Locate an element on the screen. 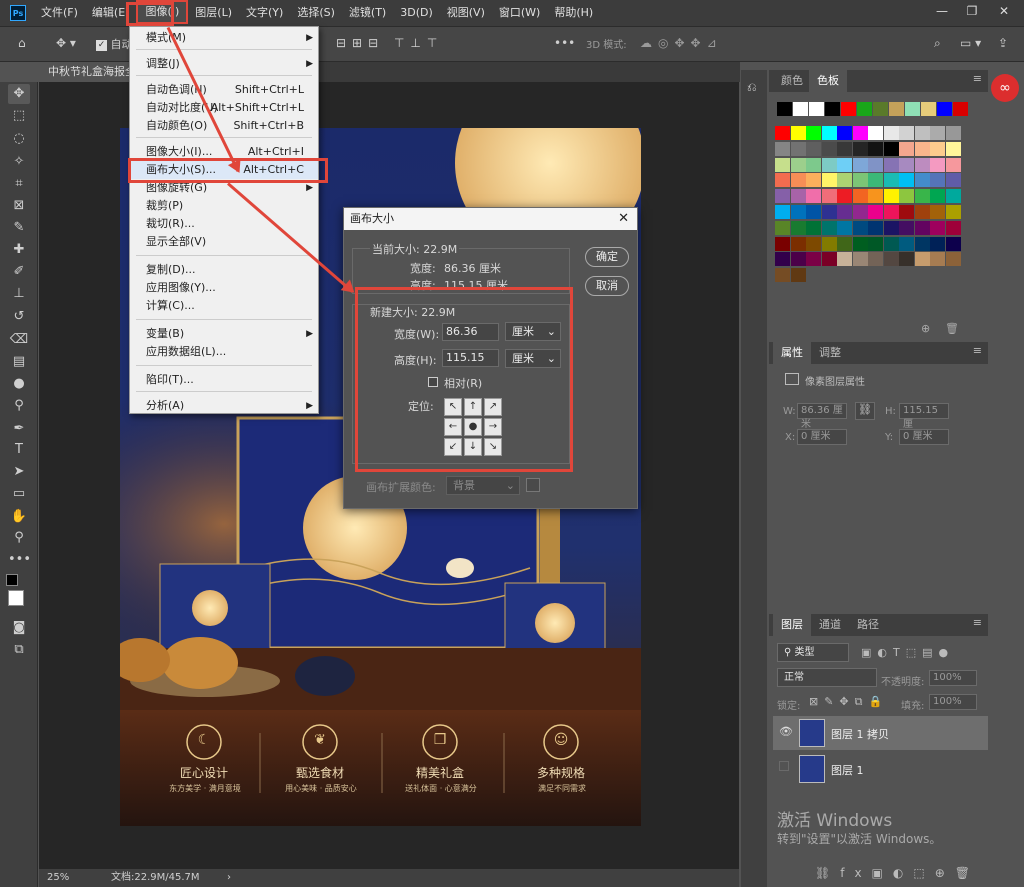 Image resolution: width=1024 pixels, height=887 pixels. zoom-tool-icon: ⚲ is located at coordinates (19, 538).